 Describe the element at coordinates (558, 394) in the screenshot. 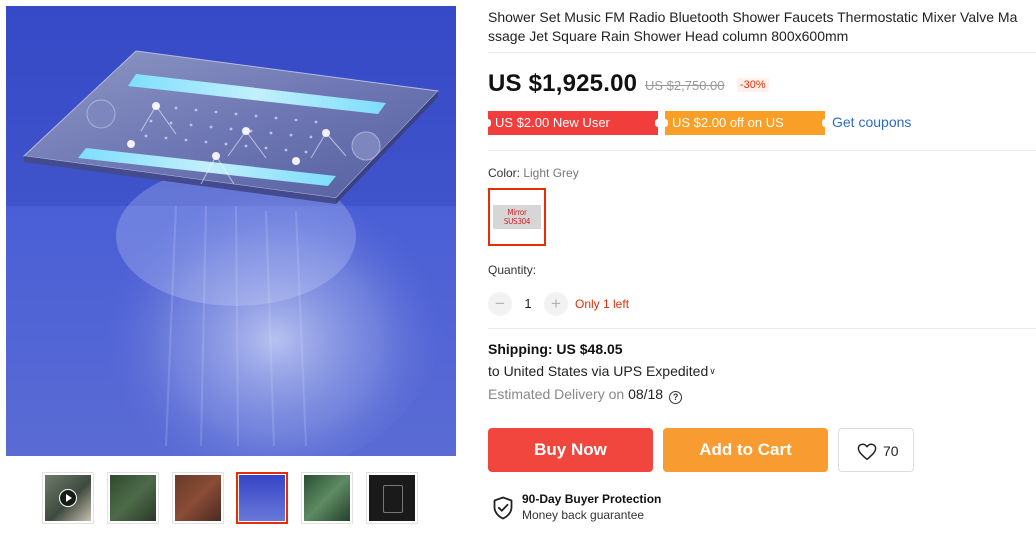

I see `delivery-prefix: Estimated Delivery on` at that location.